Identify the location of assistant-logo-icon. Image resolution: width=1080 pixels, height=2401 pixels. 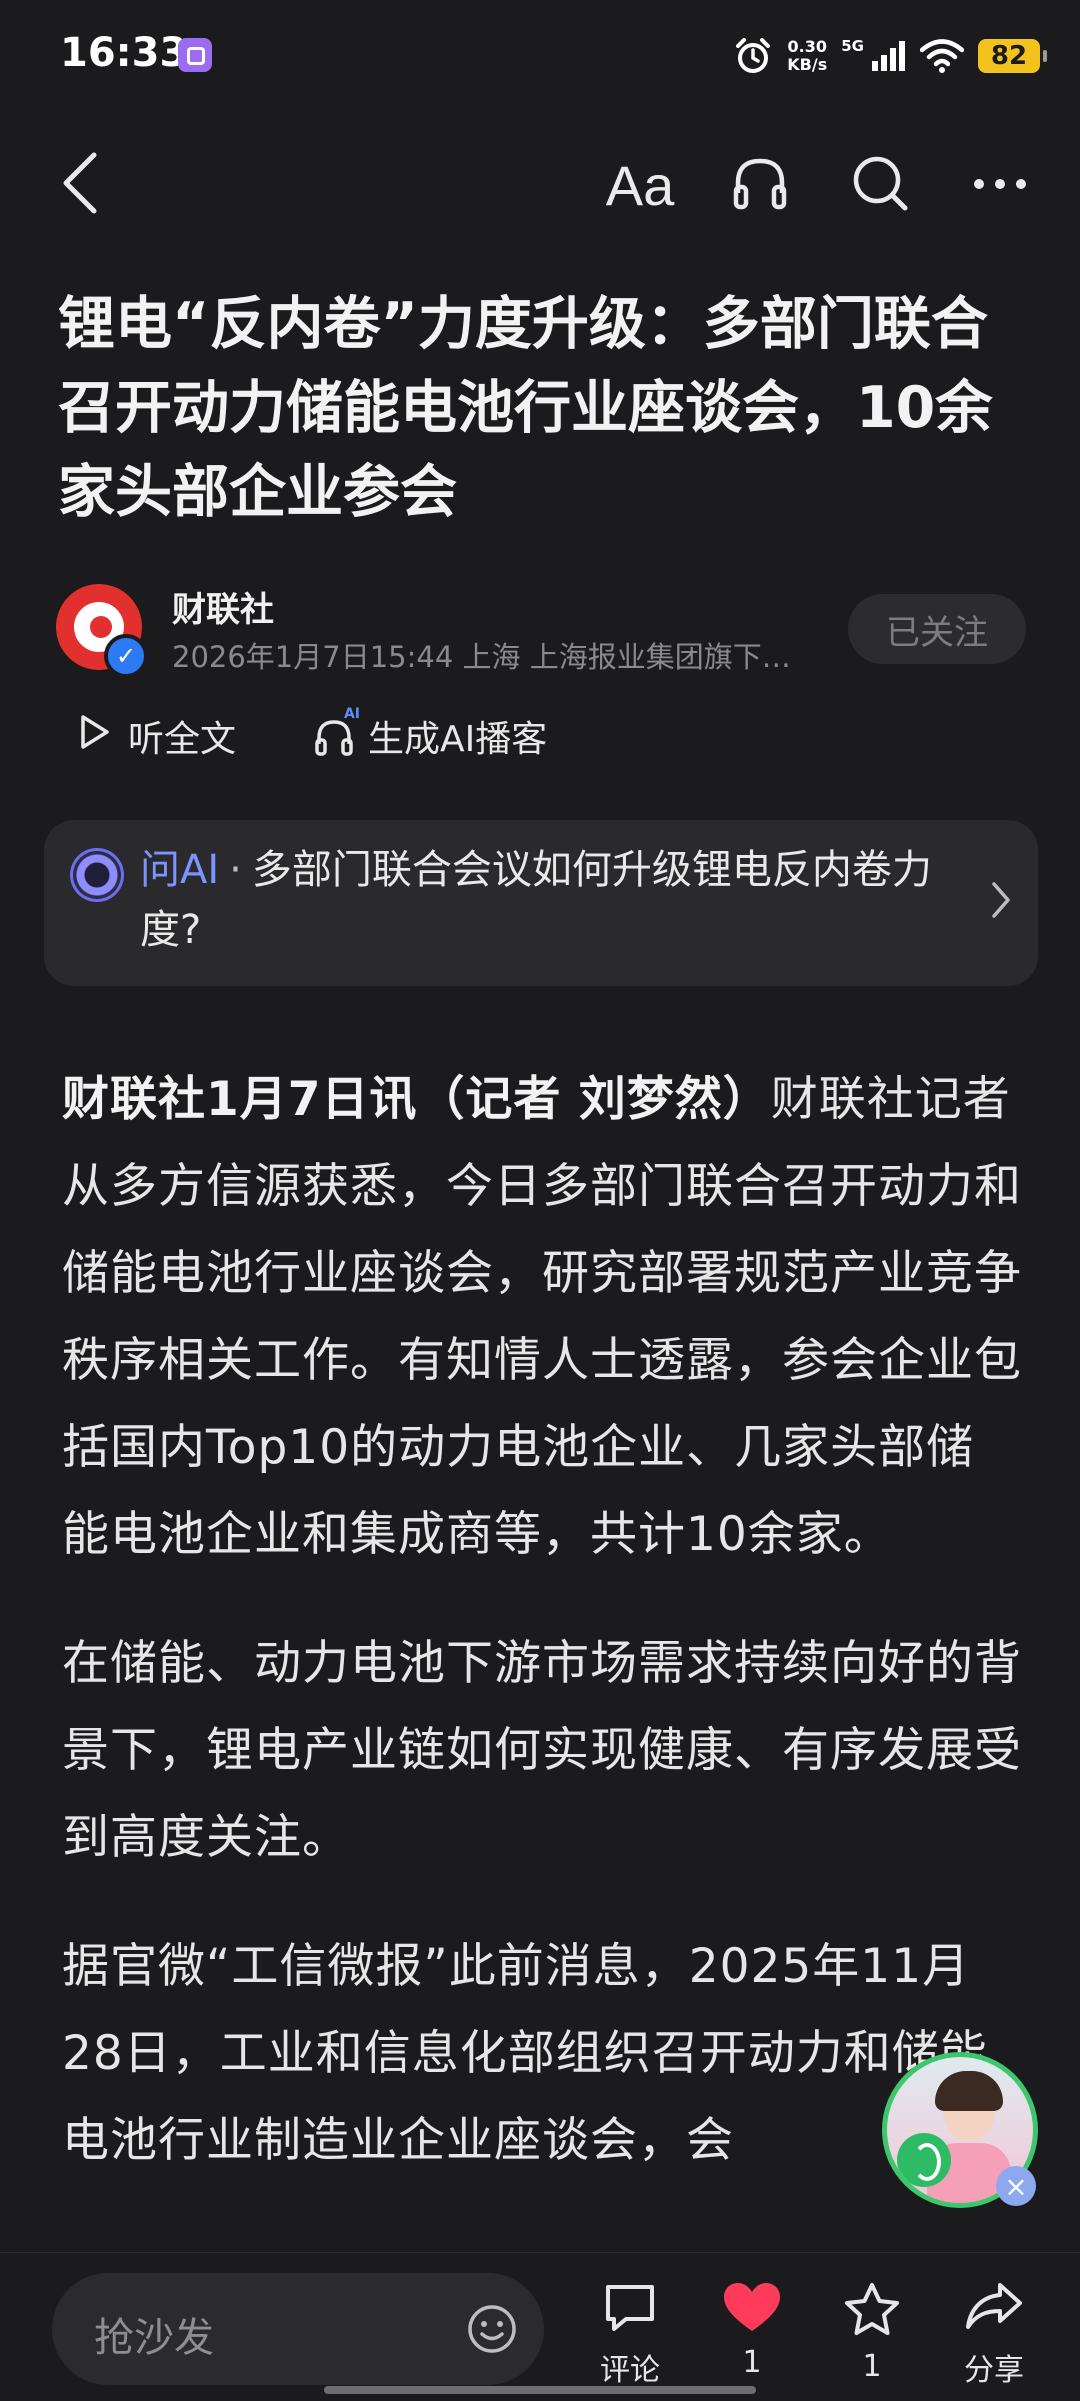
(924, 2160).